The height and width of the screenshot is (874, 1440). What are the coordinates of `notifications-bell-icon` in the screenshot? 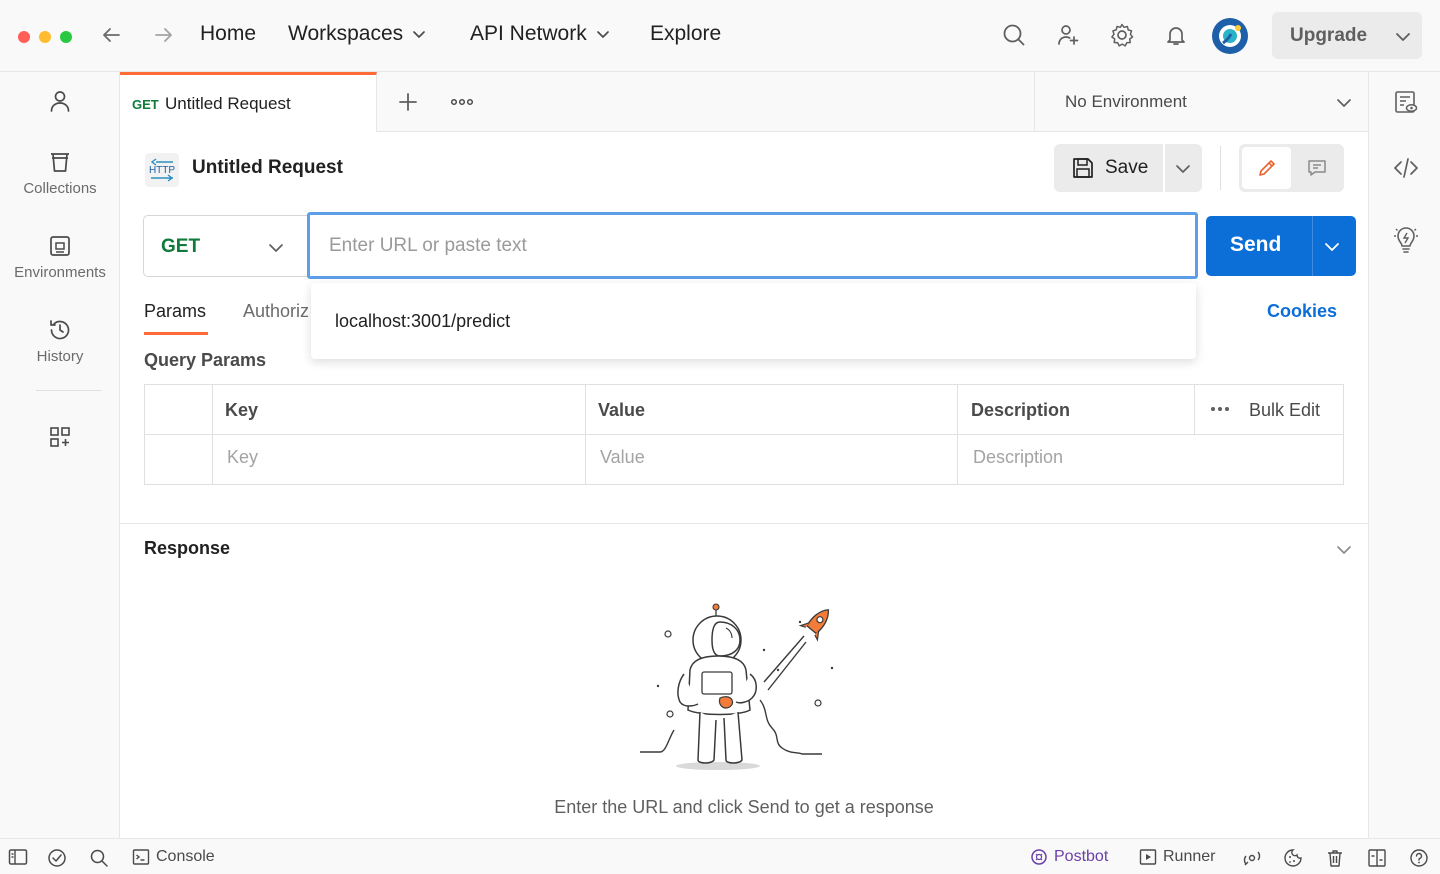 It's located at (1176, 35).